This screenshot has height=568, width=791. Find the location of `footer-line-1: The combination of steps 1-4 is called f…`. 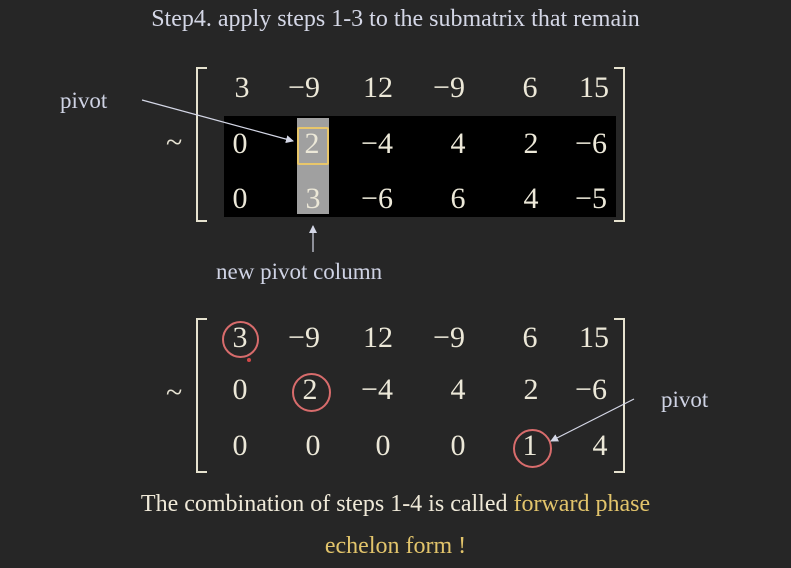

footer-line-1: The combination of steps 1-4 is called f… is located at coordinates (395, 504).